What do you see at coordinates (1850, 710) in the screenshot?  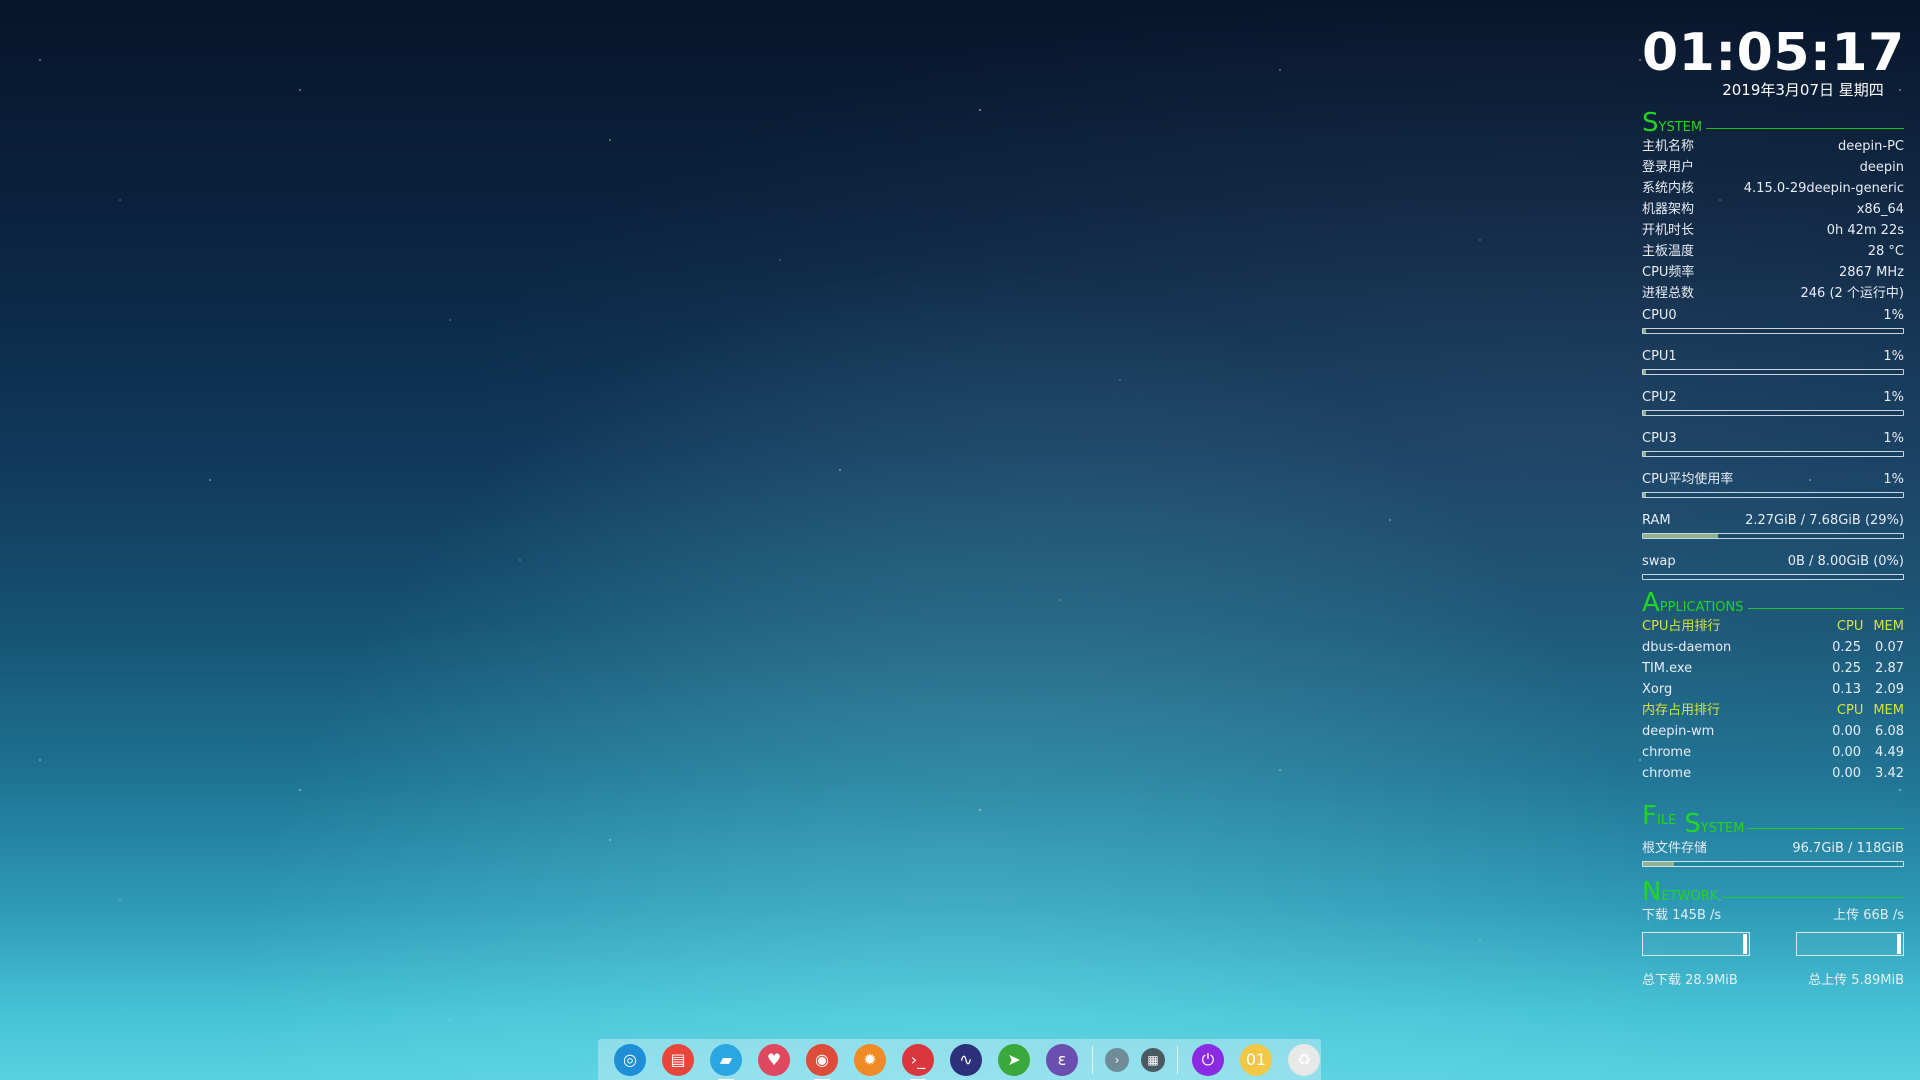 I see `cpu-column-label: CPU` at bounding box center [1850, 710].